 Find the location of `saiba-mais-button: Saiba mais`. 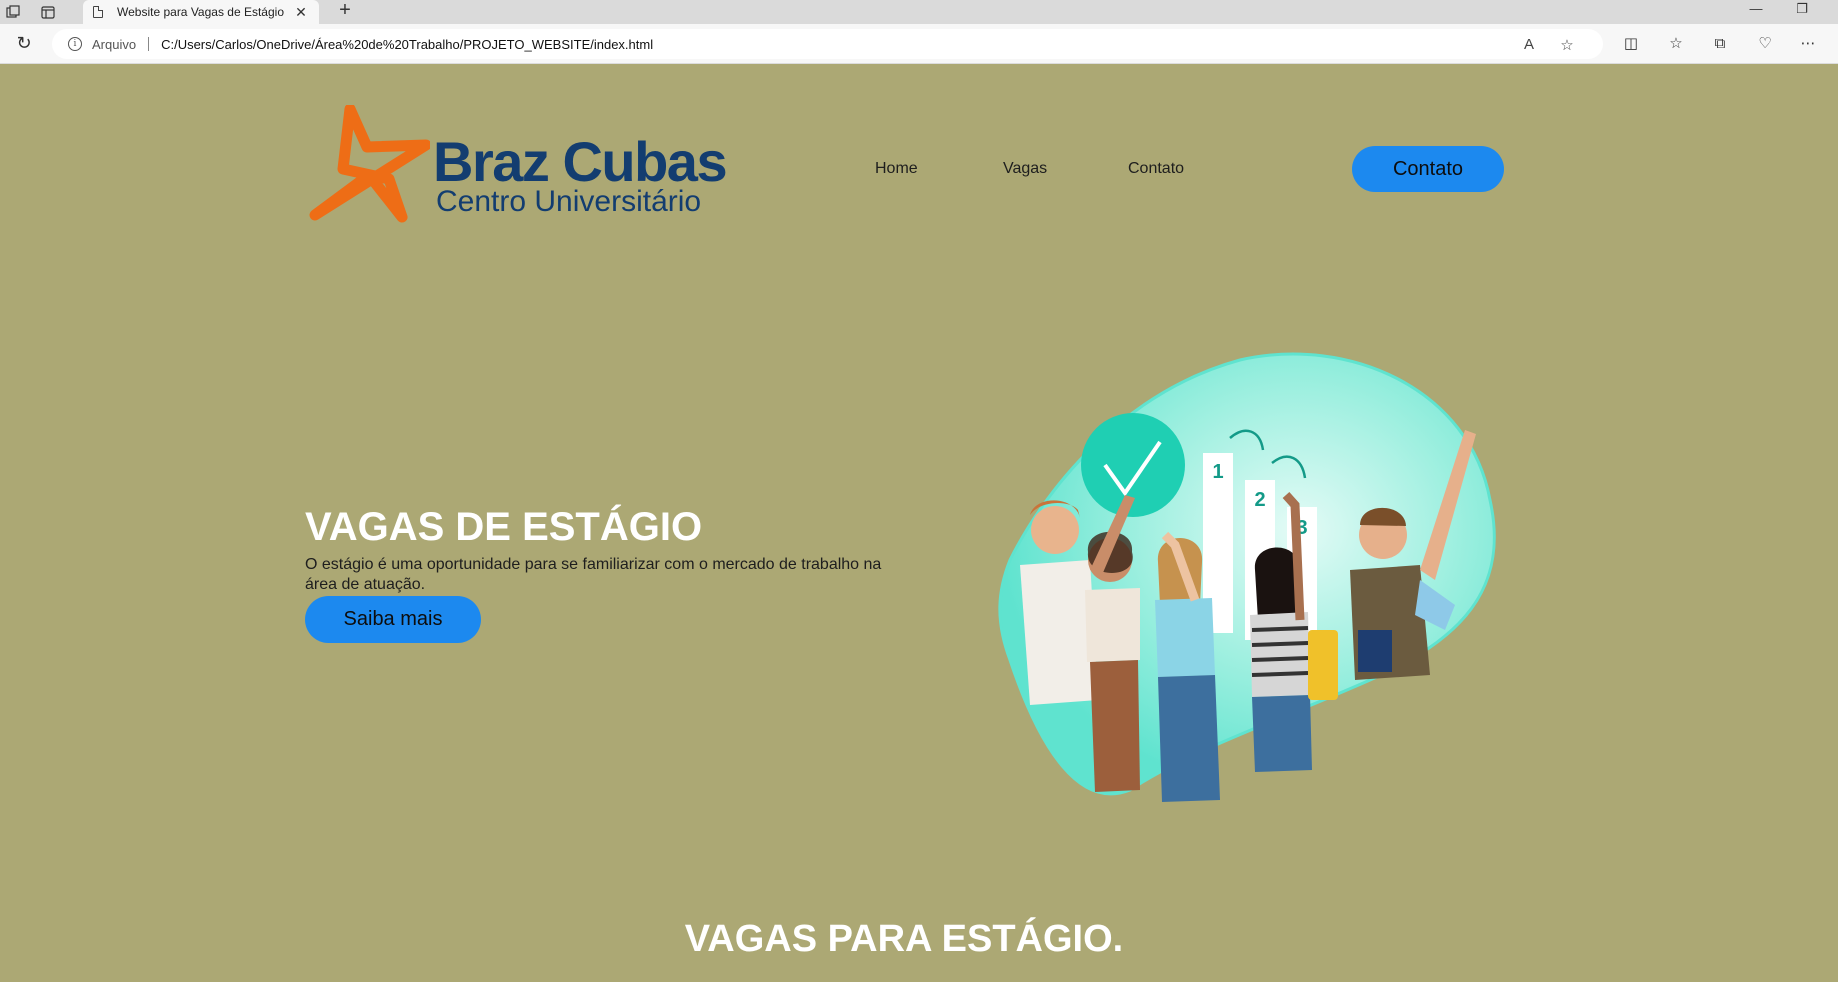

saiba-mais-button: Saiba mais is located at coordinates (393, 619).